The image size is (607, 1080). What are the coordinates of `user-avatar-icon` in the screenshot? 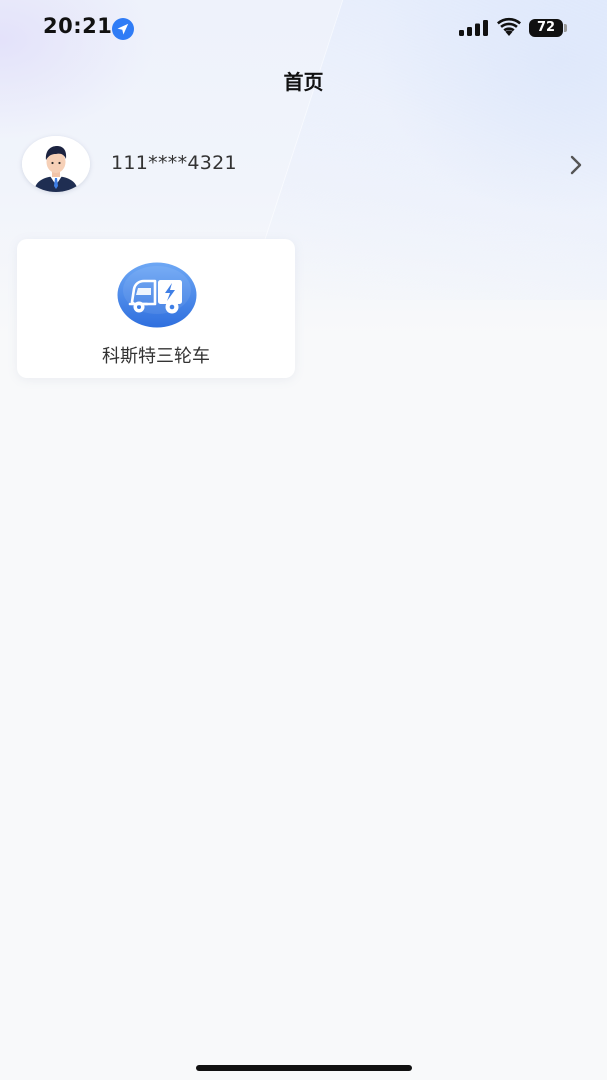 It's located at (56, 164).